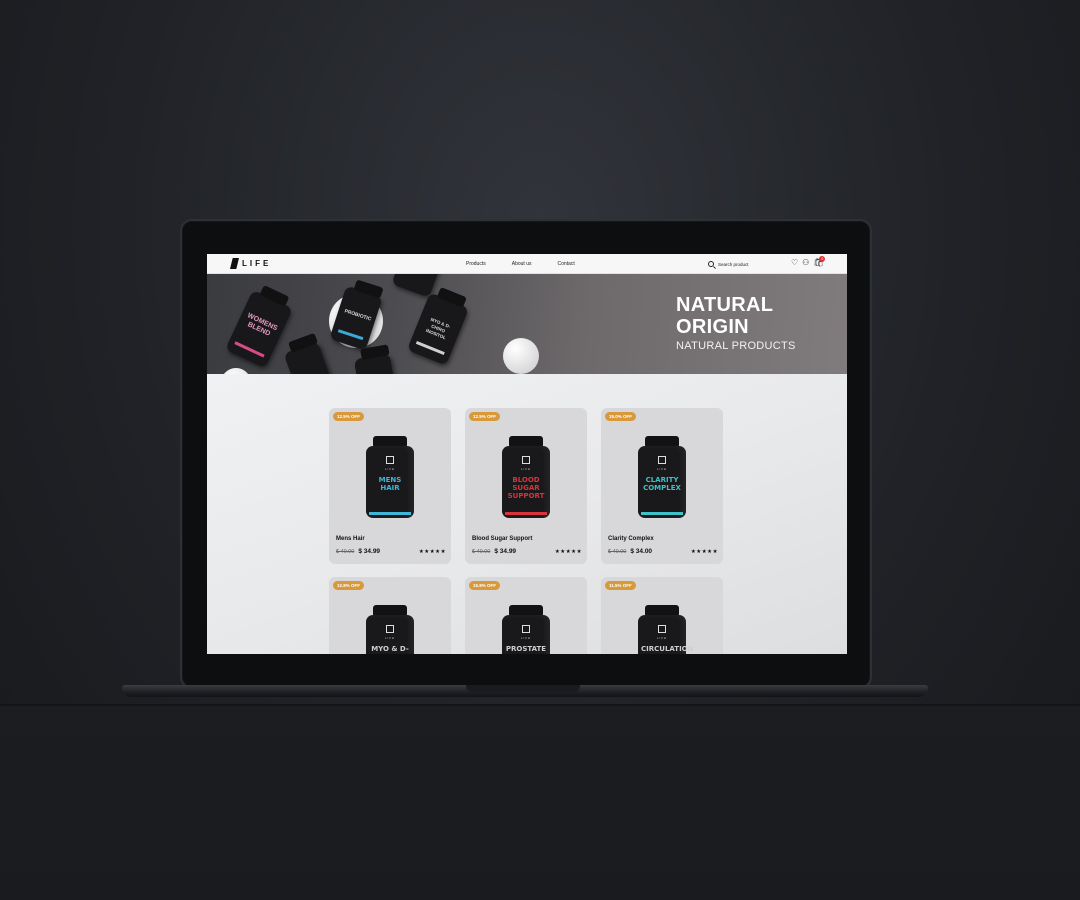 This screenshot has height=900, width=1080. I want to click on heart-icon: ♡, so click(794, 263).